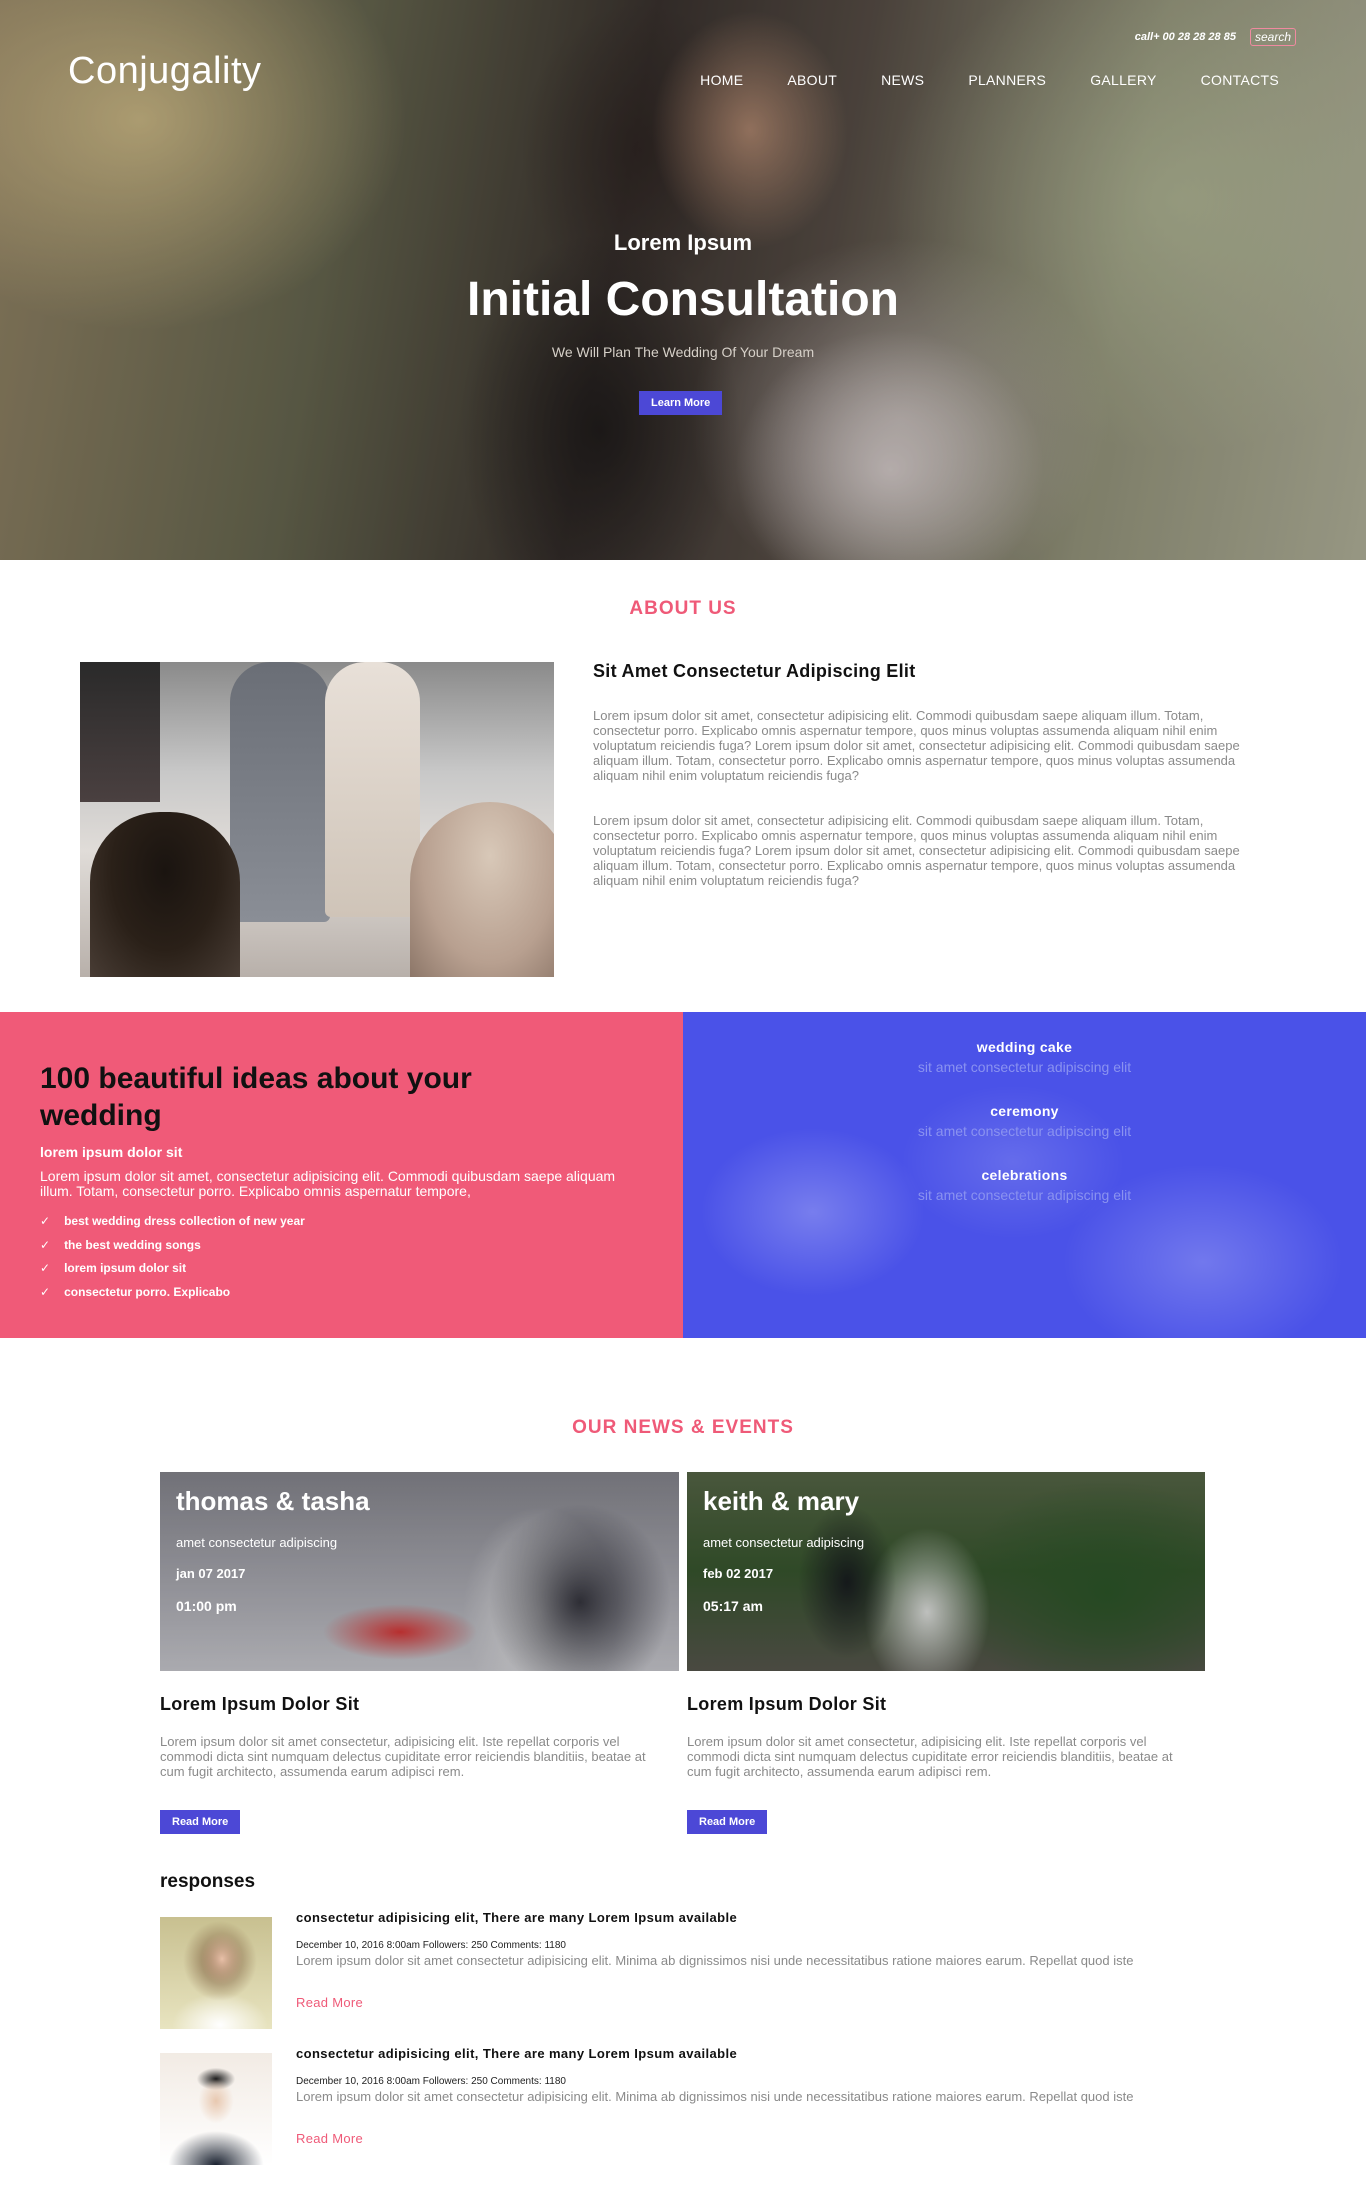  I want to click on list-item: ✓ lorem ipsum dolor sit, so click(172, 1269).